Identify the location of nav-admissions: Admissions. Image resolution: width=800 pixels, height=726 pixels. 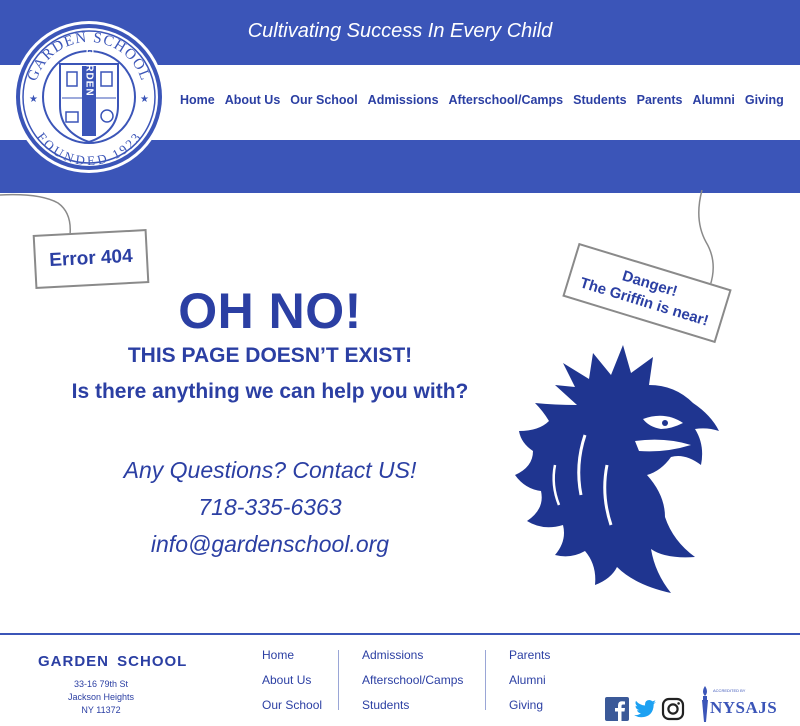
(403, 100).